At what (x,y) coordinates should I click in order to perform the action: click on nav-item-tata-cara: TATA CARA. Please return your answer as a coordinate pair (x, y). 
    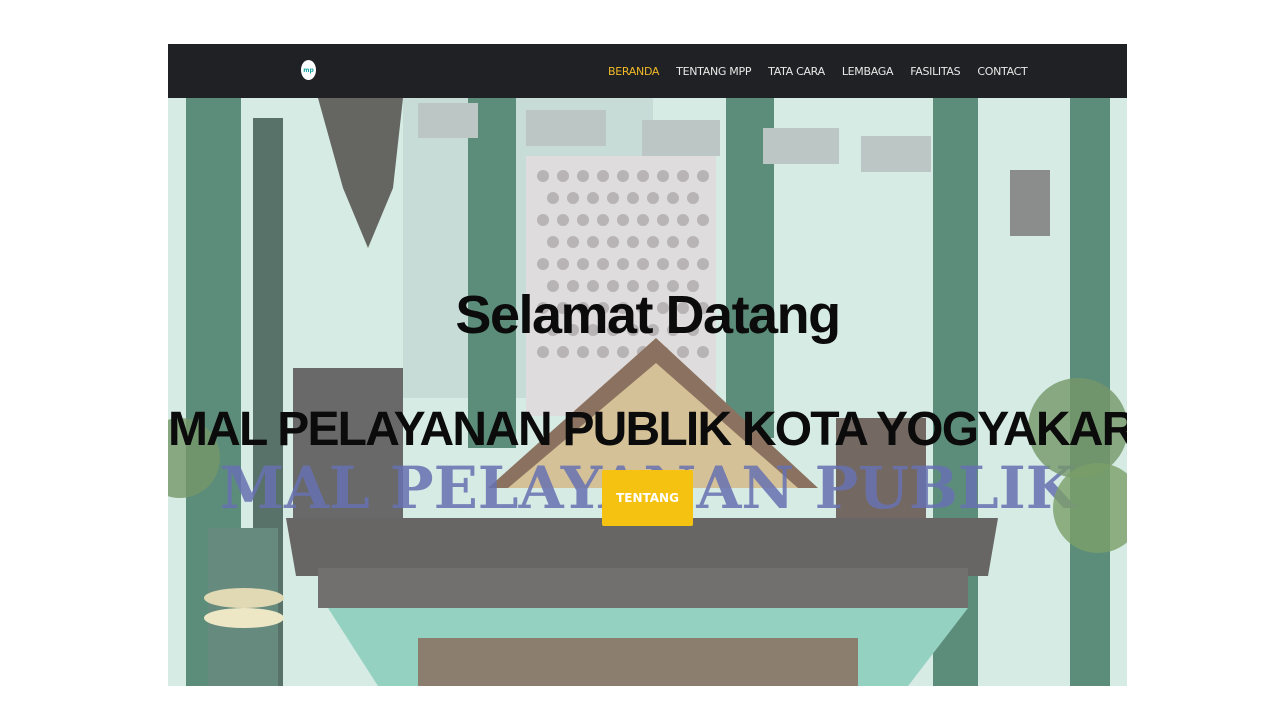
    Looking at the image, I should click on (796, 71).